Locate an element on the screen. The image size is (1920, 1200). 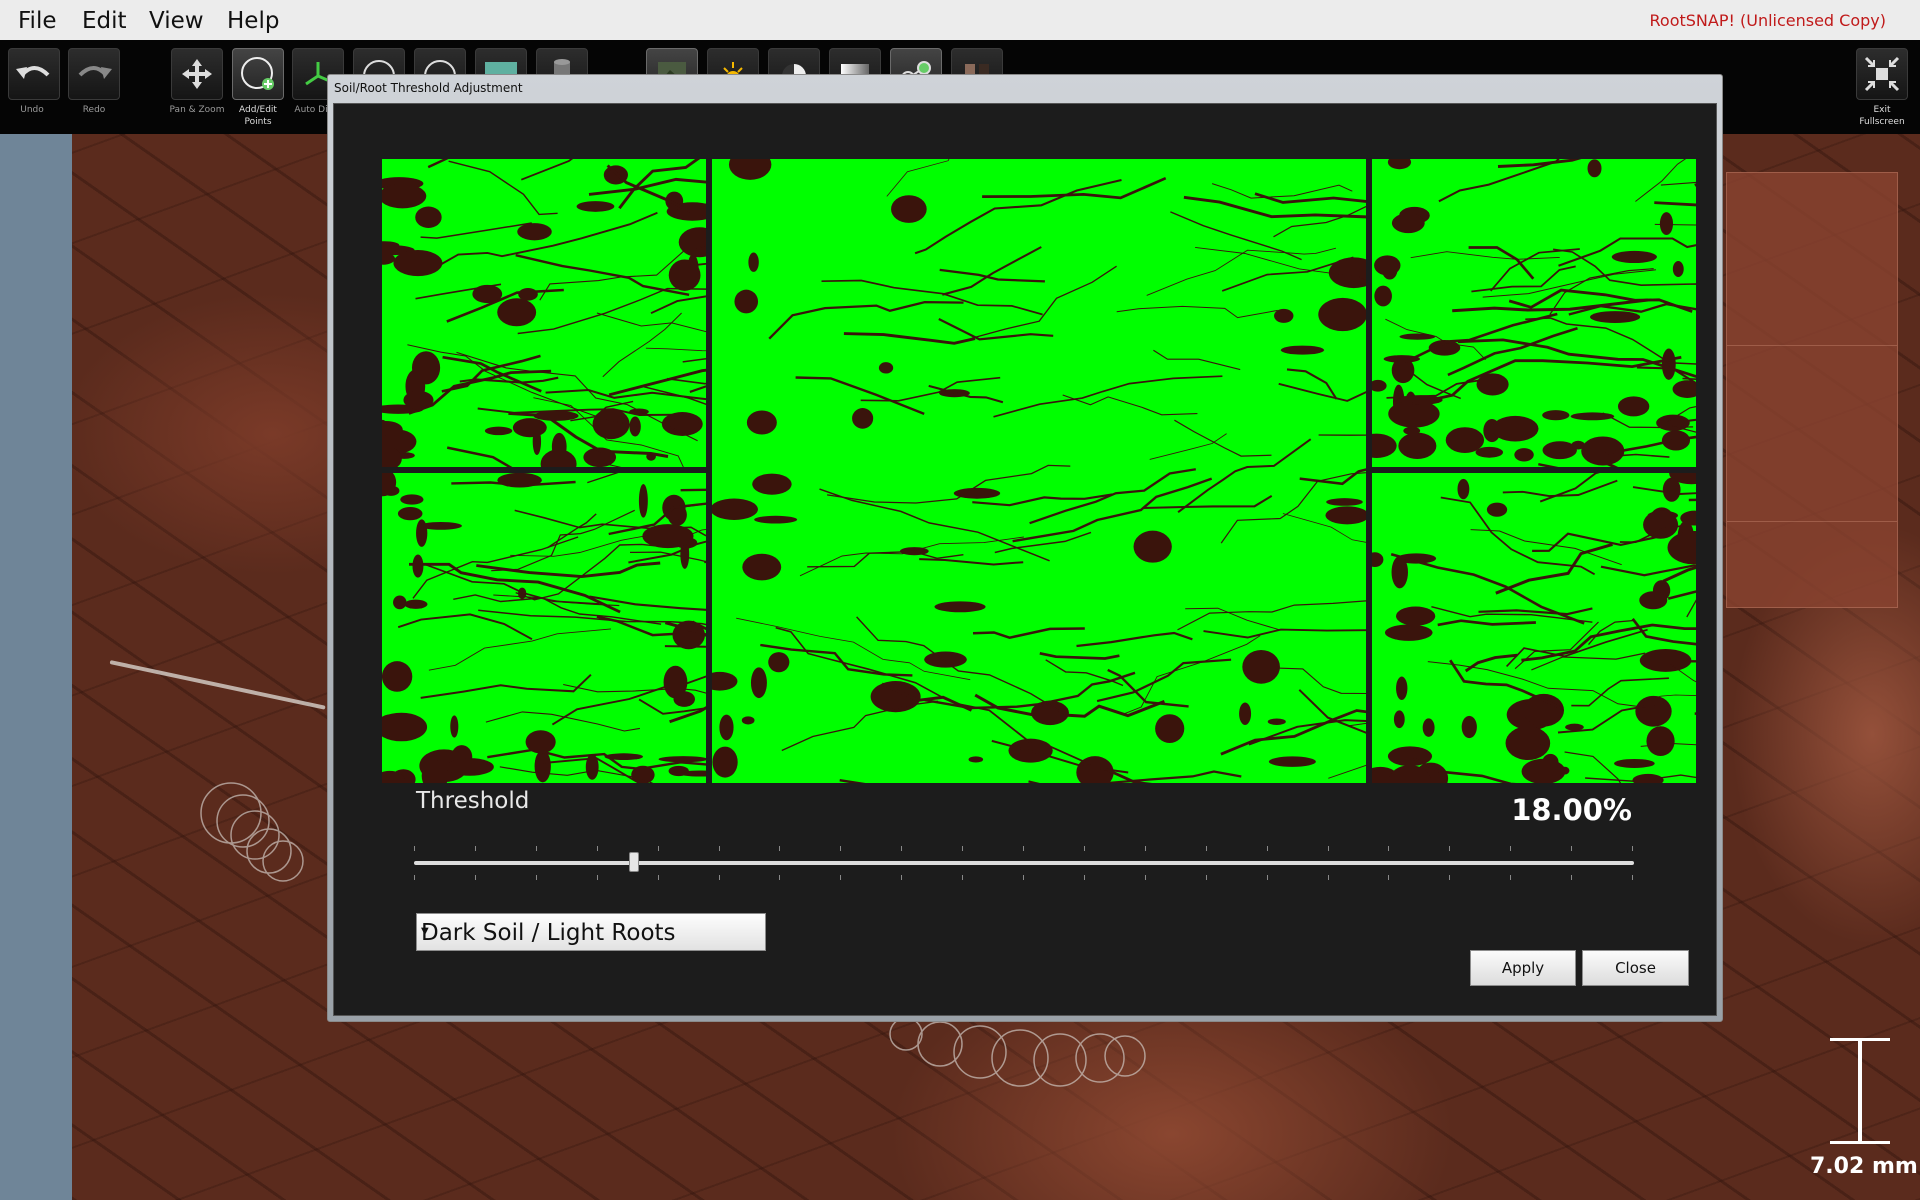
preview-bottom-right is located at coordinates (1534, 628).